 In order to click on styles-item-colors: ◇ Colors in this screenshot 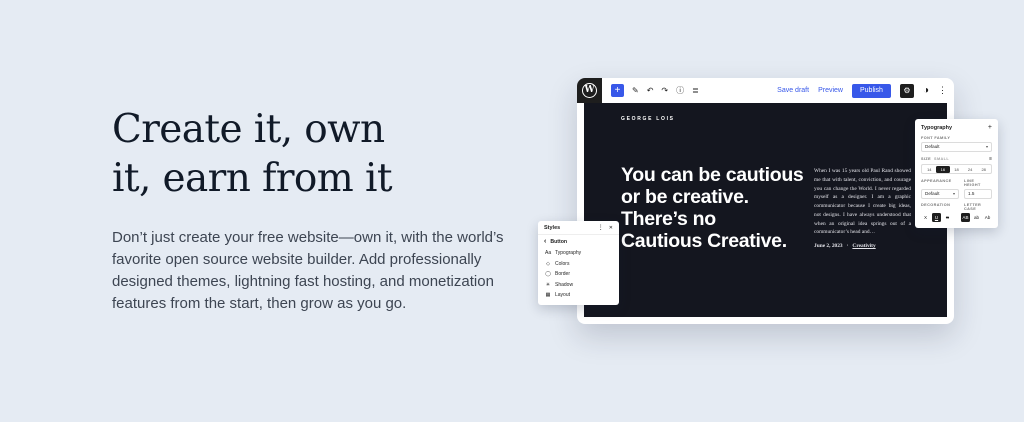, I will do `click(578, 264)`.